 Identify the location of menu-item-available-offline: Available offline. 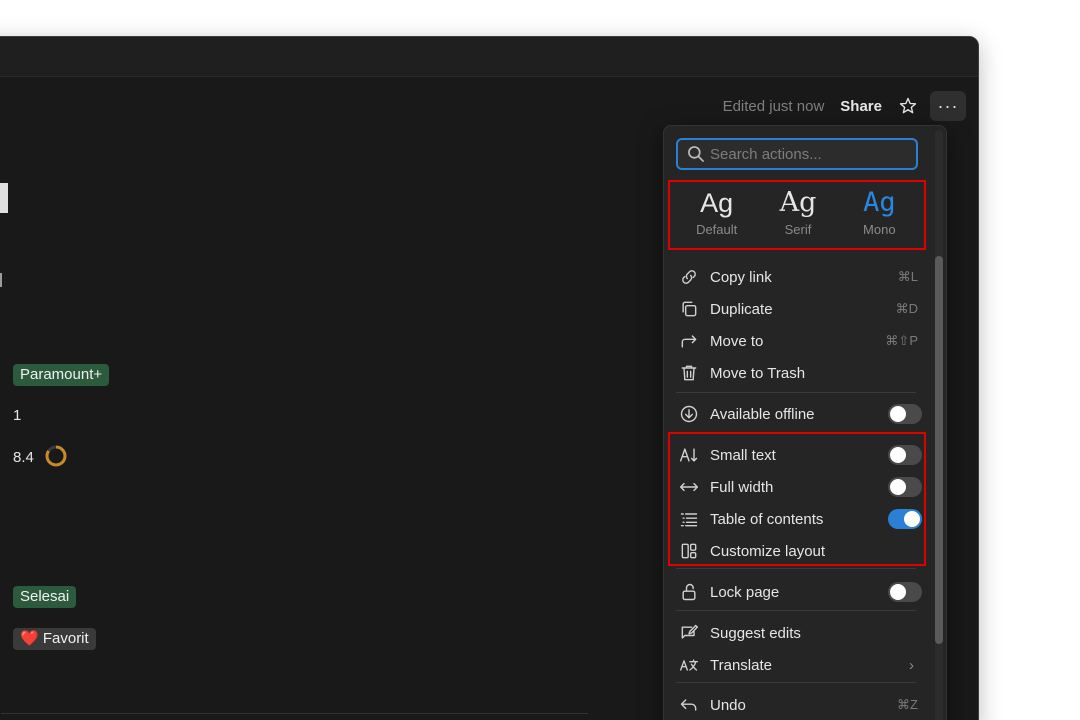
(797, 414).